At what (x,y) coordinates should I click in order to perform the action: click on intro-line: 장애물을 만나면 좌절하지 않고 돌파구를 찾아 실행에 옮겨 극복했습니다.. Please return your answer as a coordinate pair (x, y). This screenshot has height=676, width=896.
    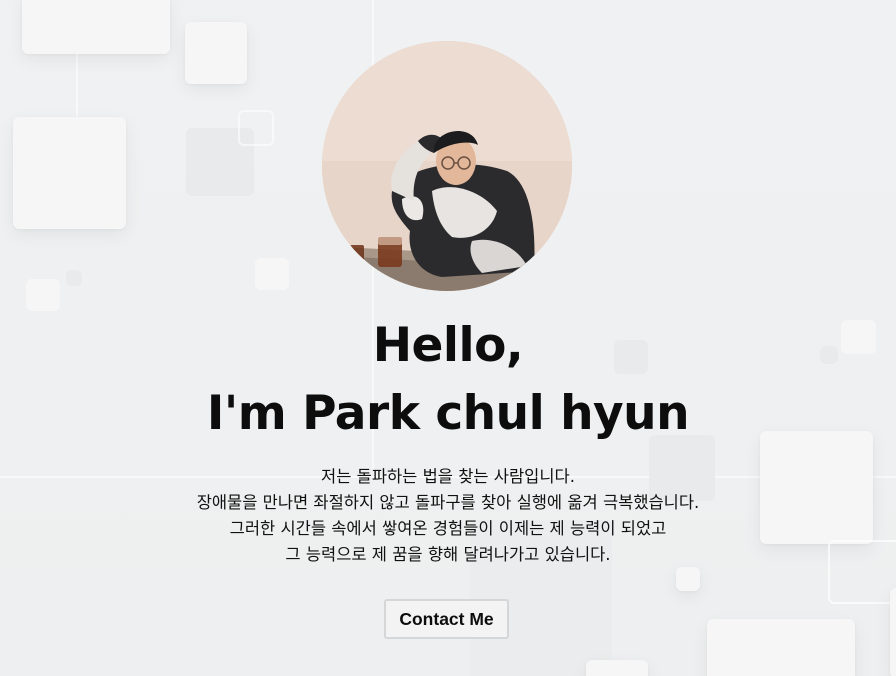
    Looking at the image, I should click on (448, 502).